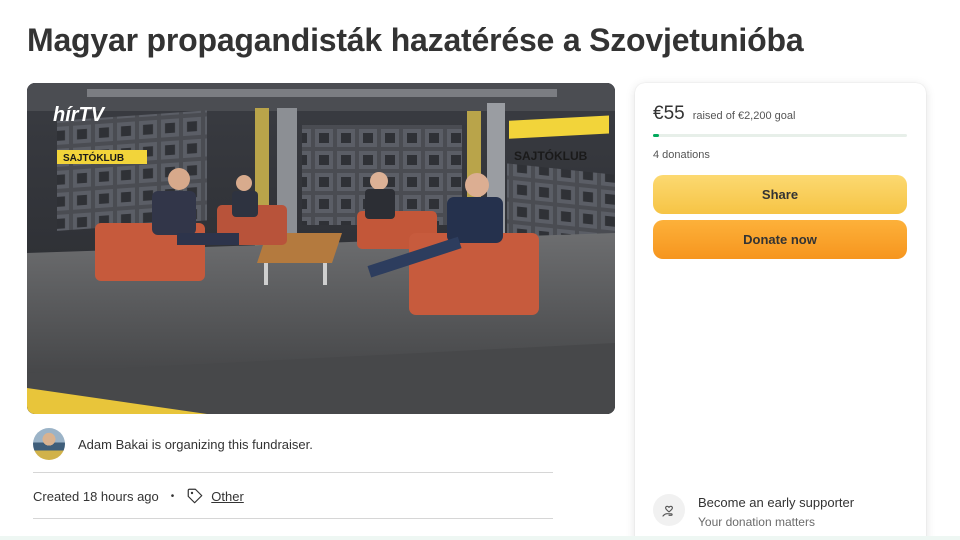 Image resolution: width=960 pixels, height=540 pixels. Describe the element at coordinates (669, 113) in the screenshot. I see `raised-amount: €55` at that location.